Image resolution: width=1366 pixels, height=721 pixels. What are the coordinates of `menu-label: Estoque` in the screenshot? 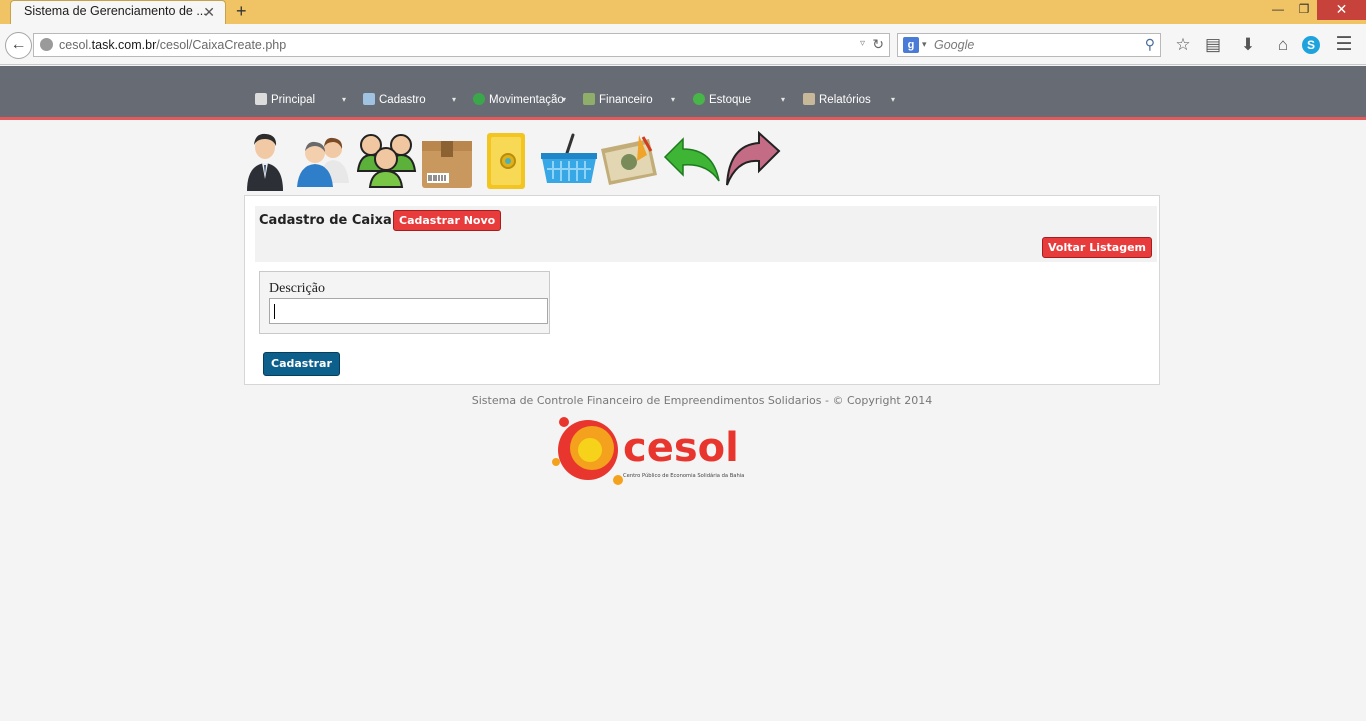 It's located at (730, 100).